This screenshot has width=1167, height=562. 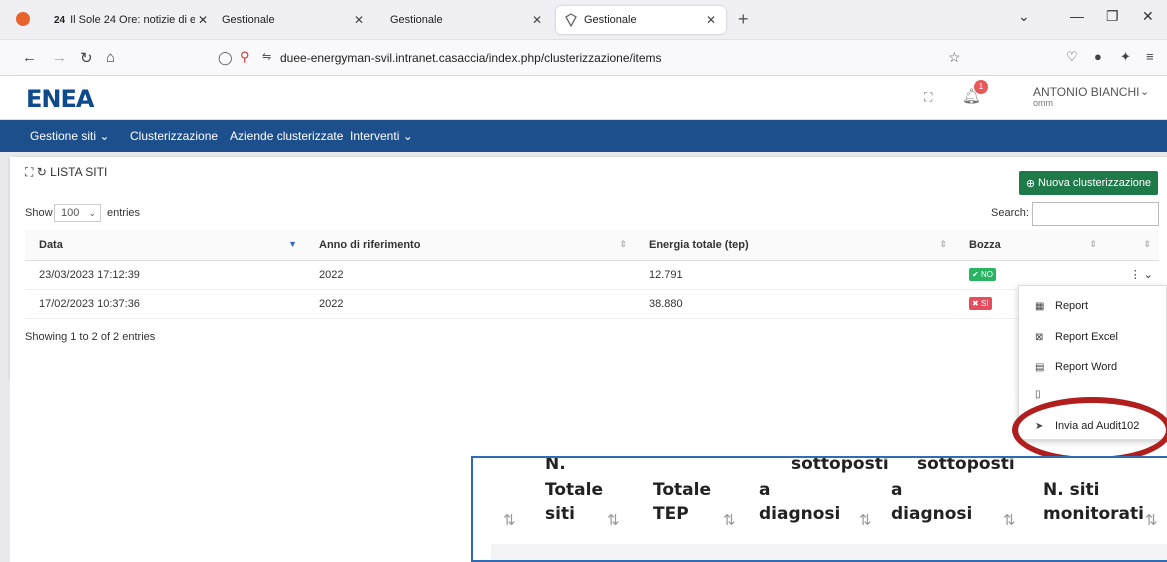 What do you see at coordinates (51, 244) in the screenshot?
I see `header-label: Data` at bounding box center [51, 244].